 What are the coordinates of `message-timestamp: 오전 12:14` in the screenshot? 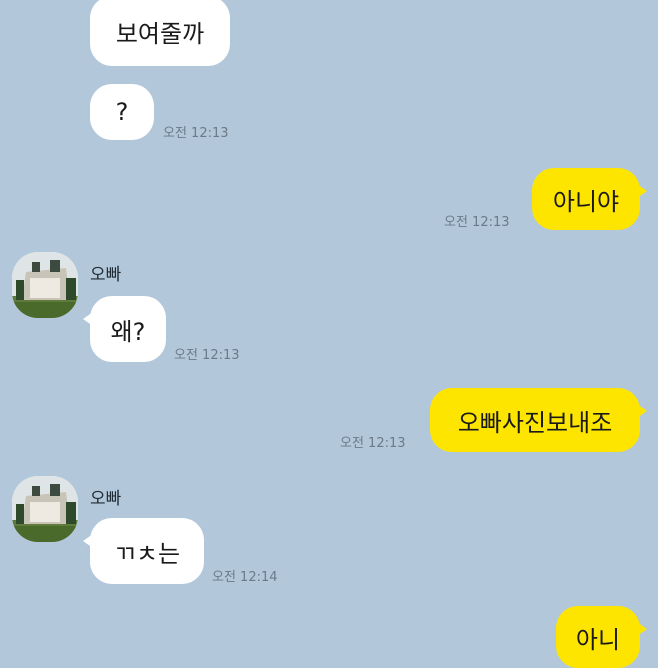 It's located at (245, 577).